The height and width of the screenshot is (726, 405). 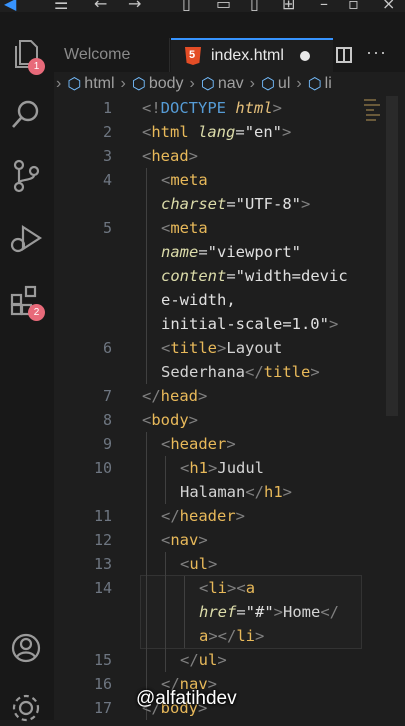 I want to click on line-number: 2, so click(x=107, y=132).